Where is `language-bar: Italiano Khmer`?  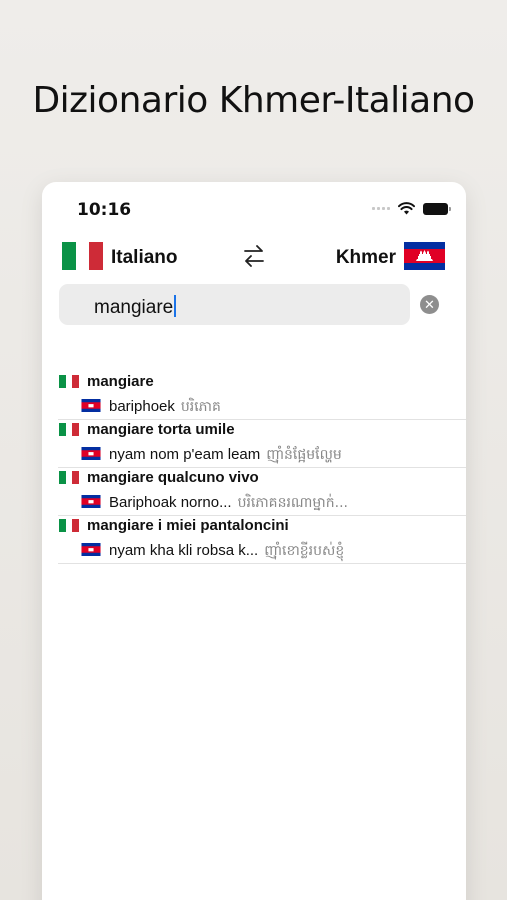 language-bar: Italiano Khmer is located at coordinates (254, 258).